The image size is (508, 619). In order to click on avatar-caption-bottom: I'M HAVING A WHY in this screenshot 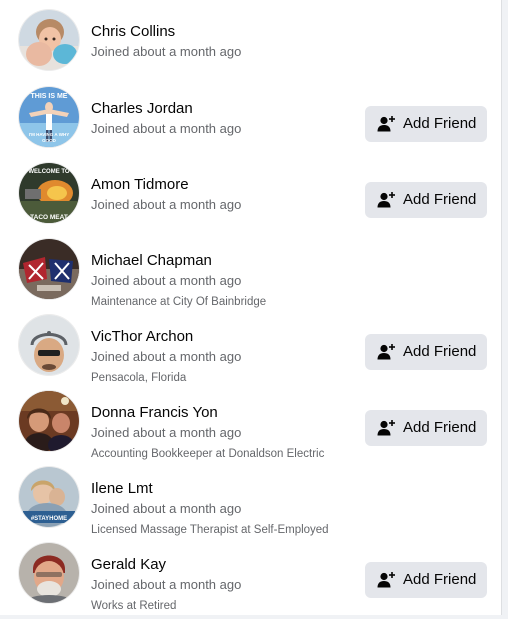, I will do `click(49, 134)`.